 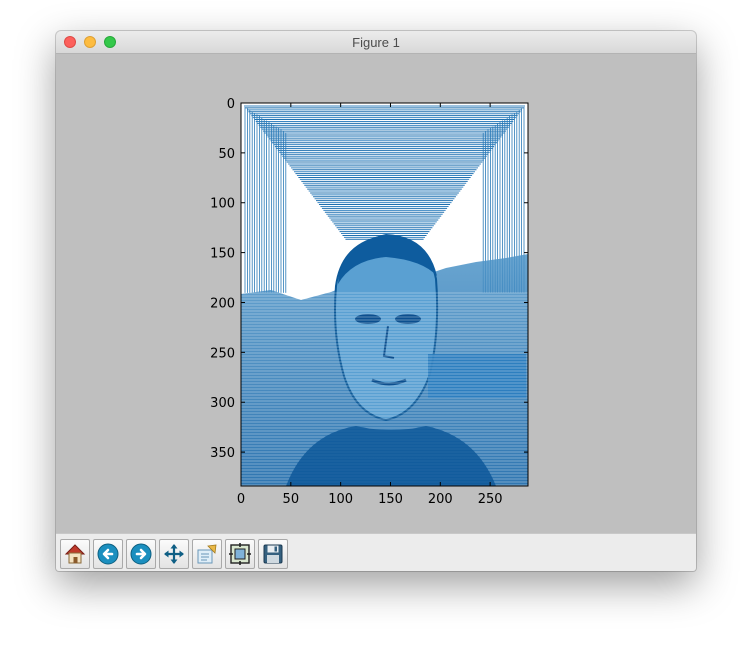 I want to click on back-button, so click(x=108, y=554).